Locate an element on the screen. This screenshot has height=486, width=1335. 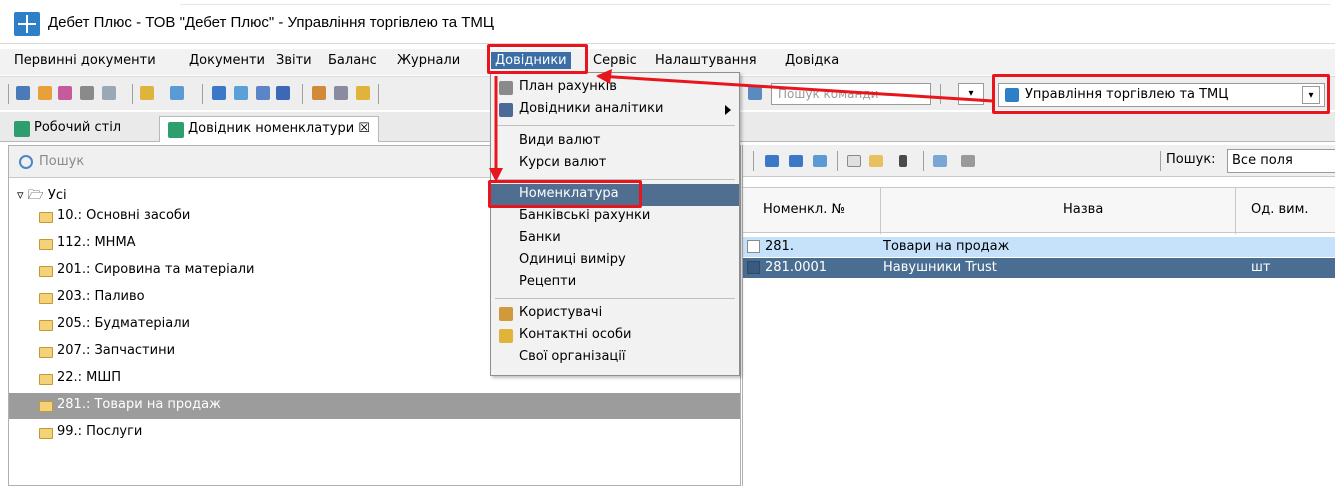
menu-item-own-organizations: Свої організації is located at coordinates (615, 358).